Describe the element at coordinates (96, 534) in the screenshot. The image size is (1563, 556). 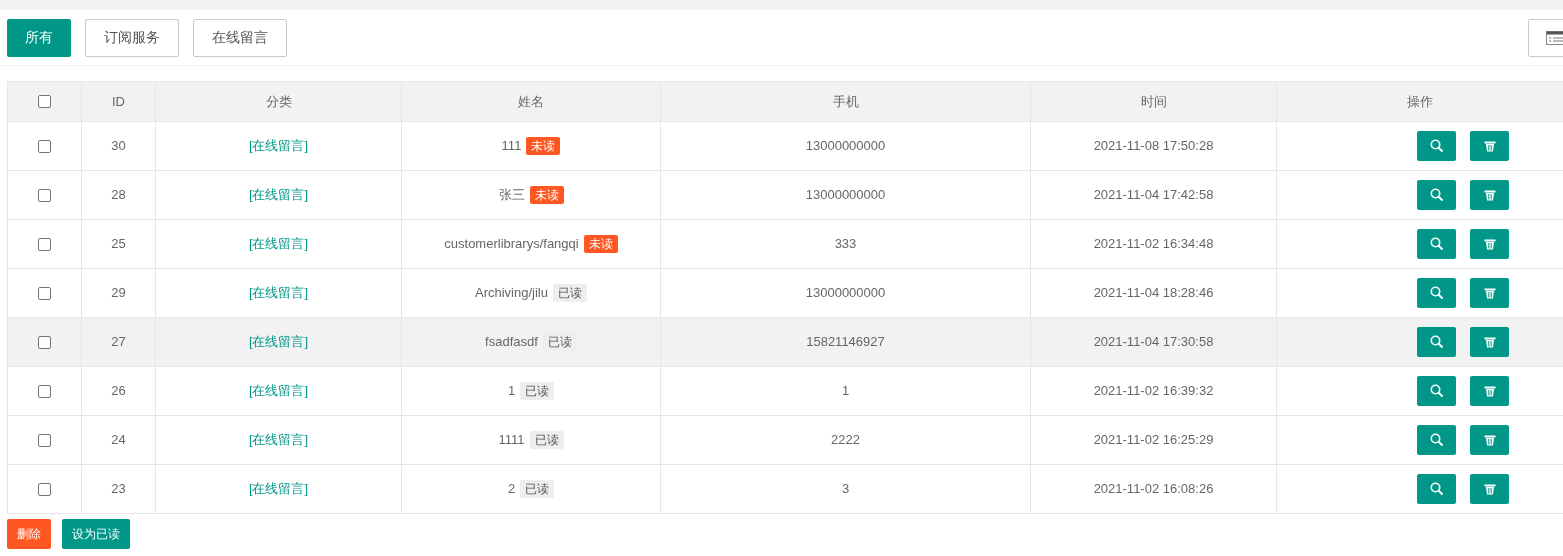
I see `mark-read-button: 设为已读` at that location.